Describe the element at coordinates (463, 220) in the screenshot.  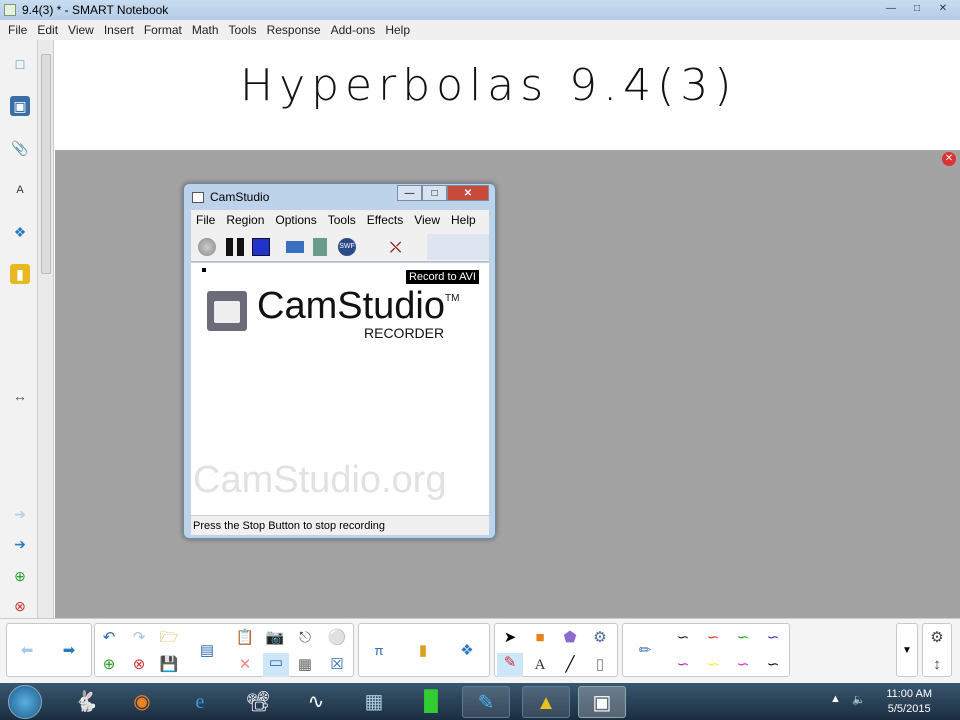
I see `cam-menu-help: Help` at that location.